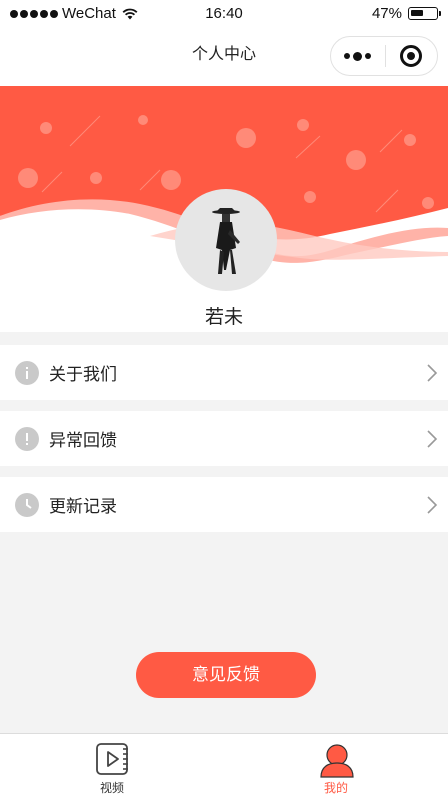  What do you see at coordinates (223, 317) in the screenshot?
I see `username: 若未` at bounding box center [223, 317].